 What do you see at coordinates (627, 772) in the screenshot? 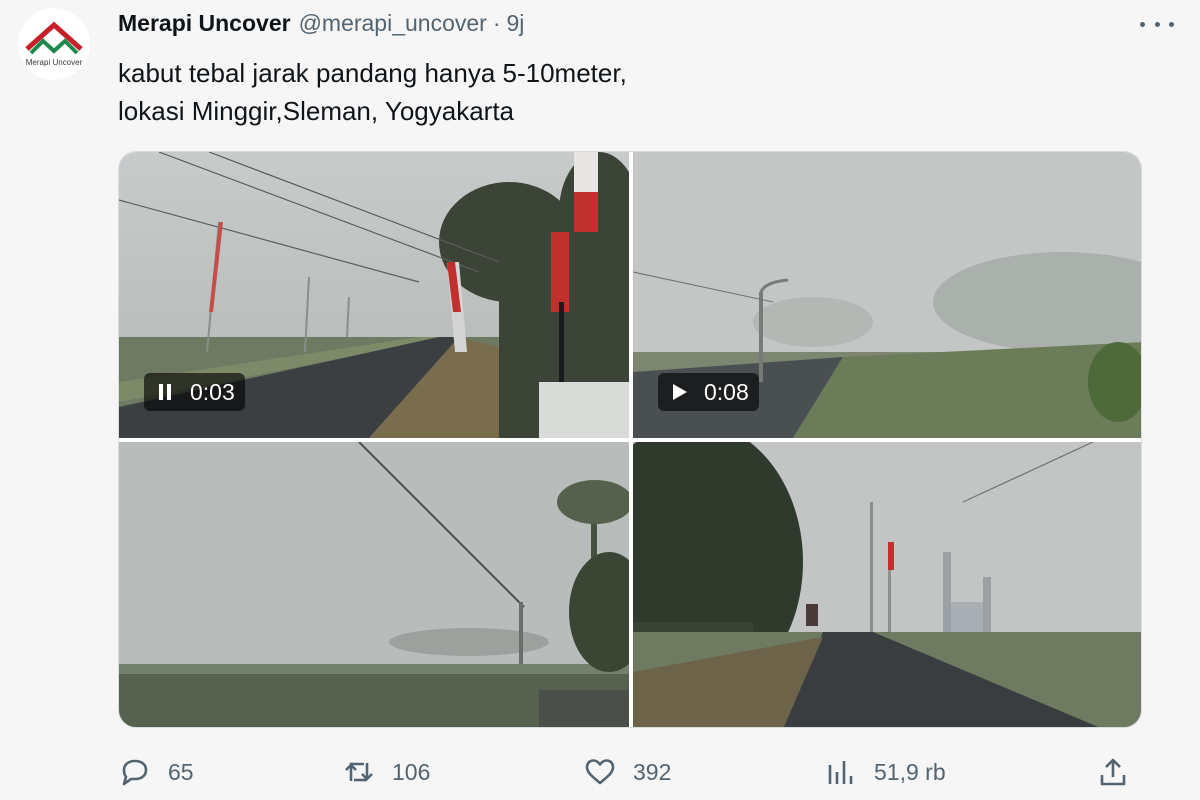
I see `like-button: 392` at bounding box center [627, 772].